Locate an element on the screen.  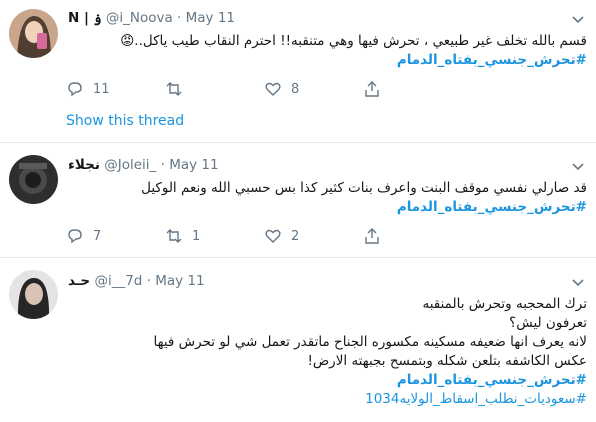
action-bar: 7 1 2 is located at coordinates (316, 236).